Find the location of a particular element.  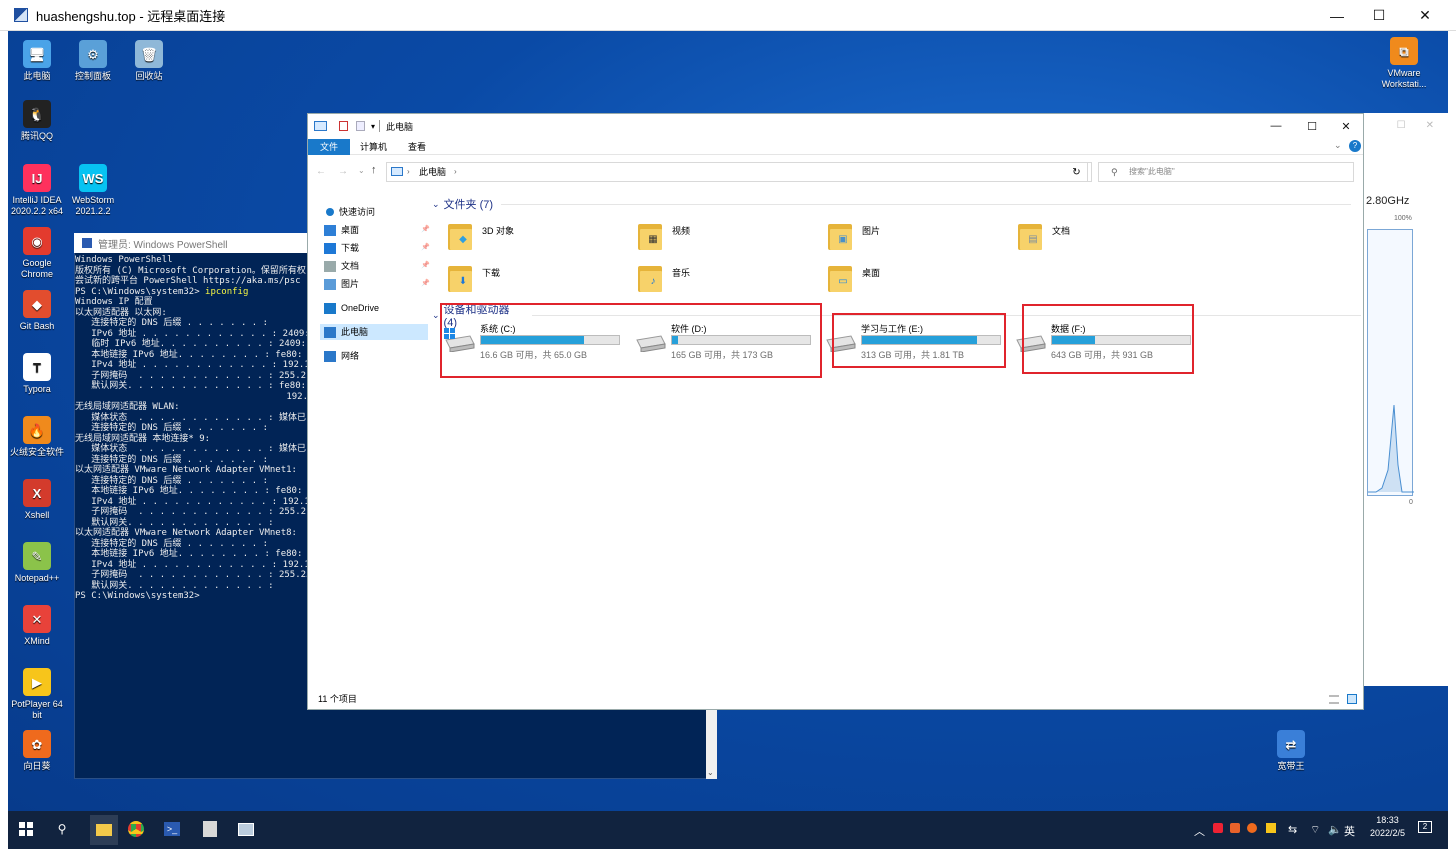

computer-icon: 🖥 is located at coordinates (37, 54).